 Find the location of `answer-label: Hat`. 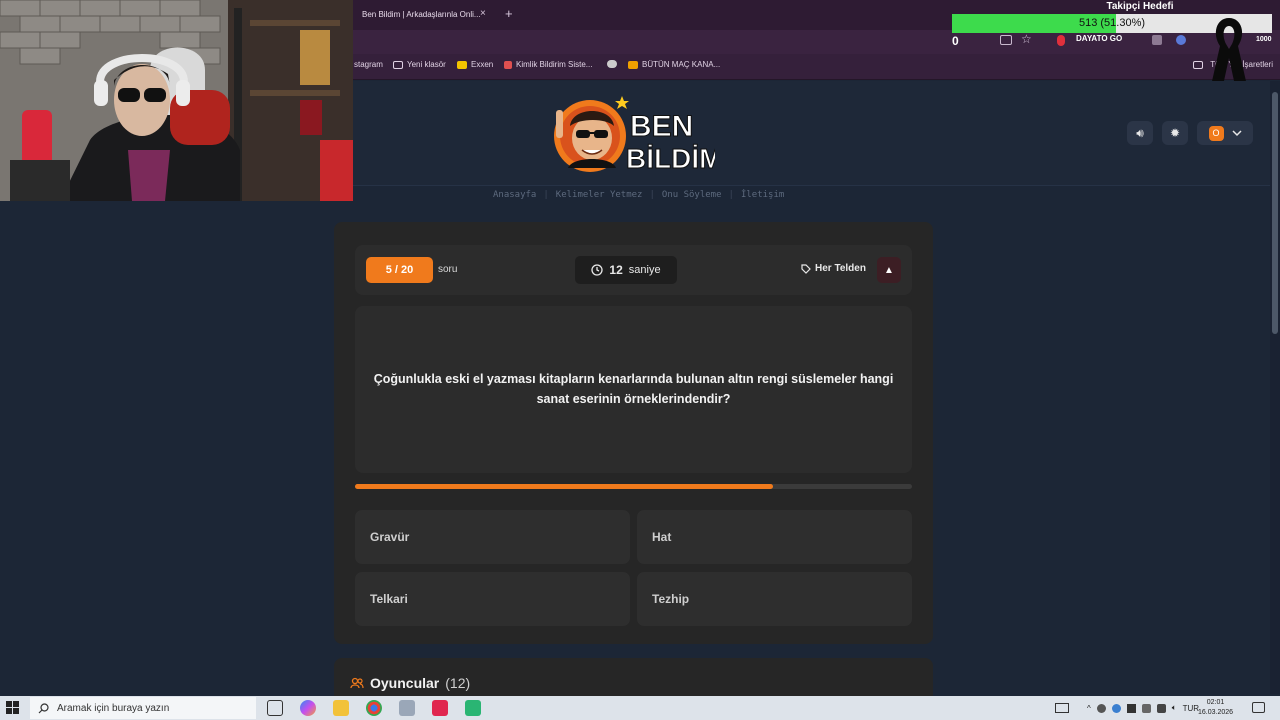

answer-label: Hat is located at coordinates (662, 537).